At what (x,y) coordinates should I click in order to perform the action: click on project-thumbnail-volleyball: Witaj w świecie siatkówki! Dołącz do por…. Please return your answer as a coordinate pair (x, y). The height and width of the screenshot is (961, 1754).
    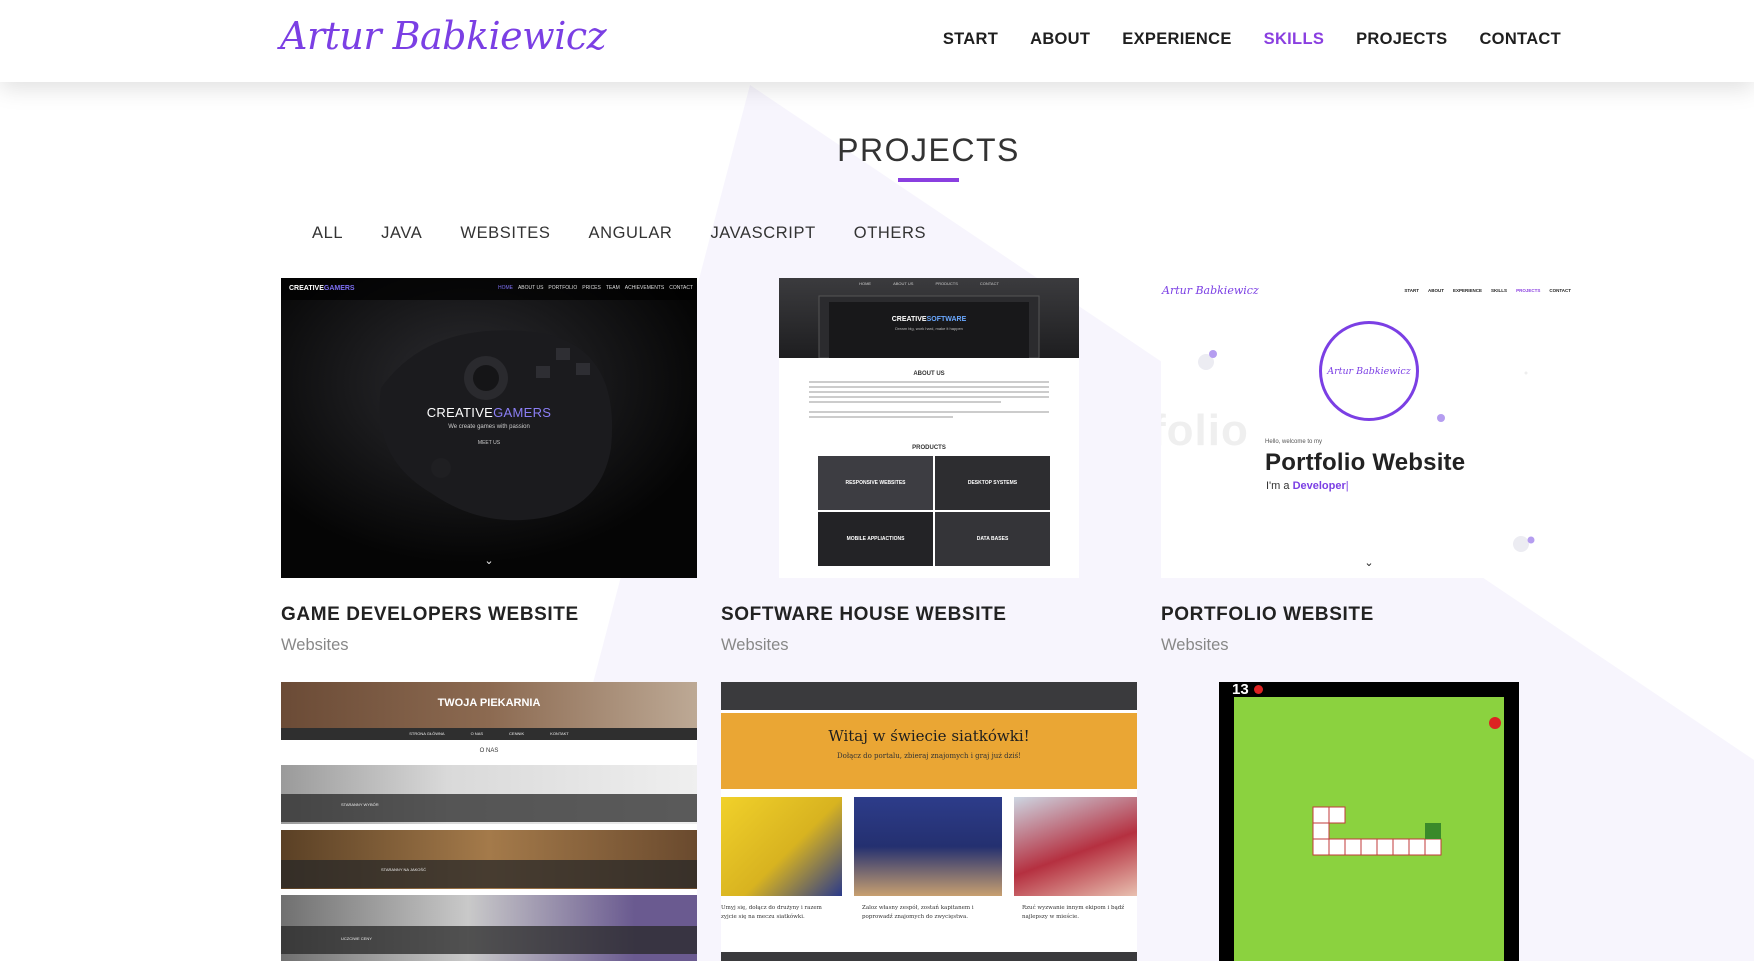
    Looking at the image, I should click on (929, 821).